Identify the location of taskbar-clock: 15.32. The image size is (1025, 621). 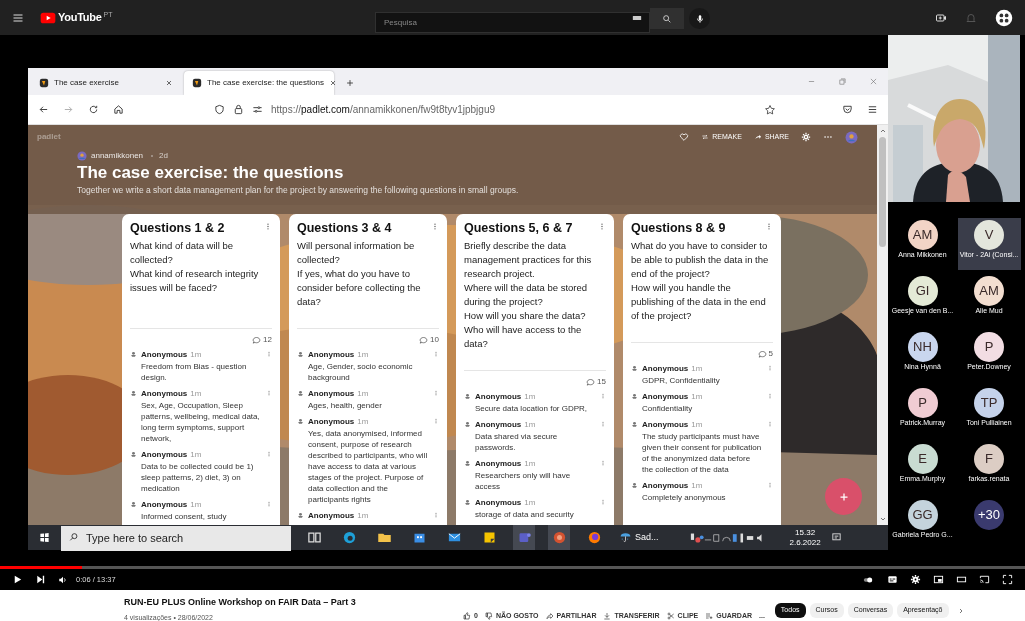
(805, 532).